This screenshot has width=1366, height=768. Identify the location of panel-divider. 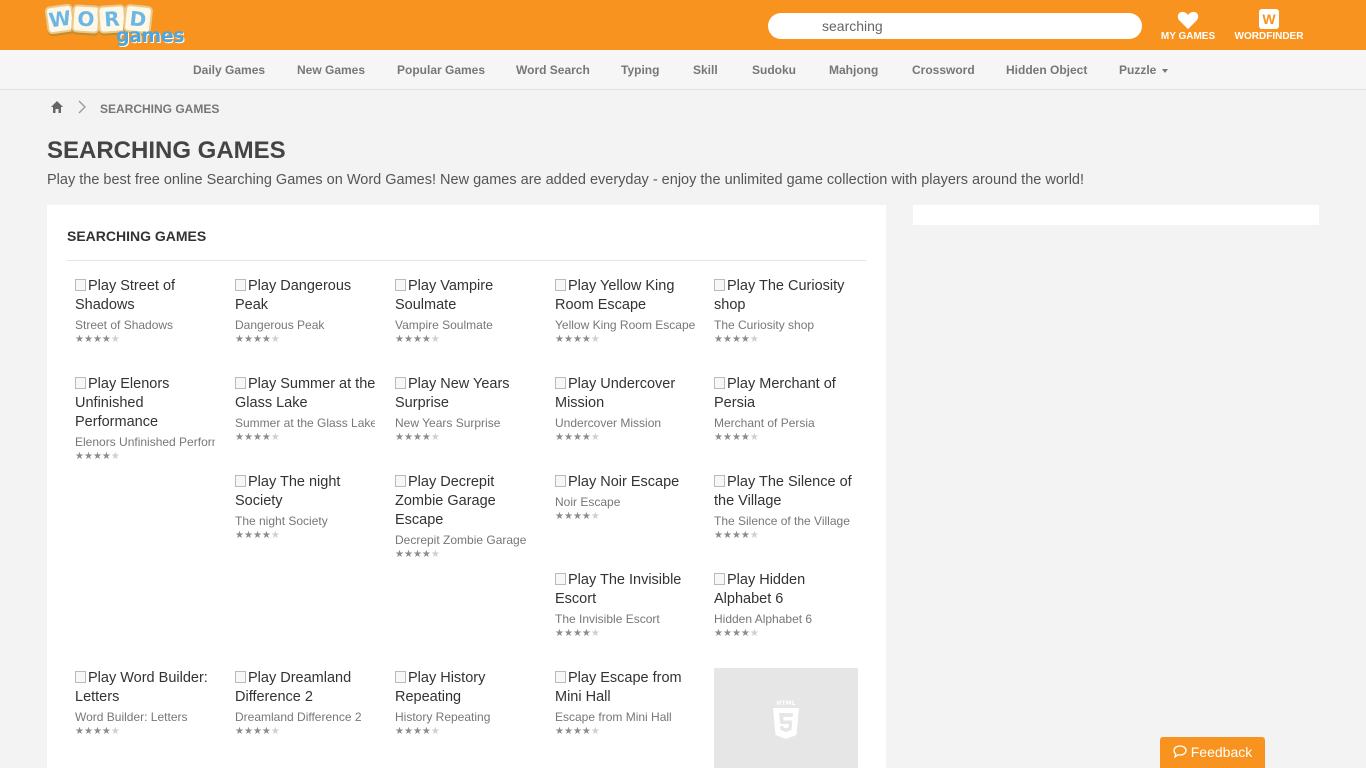
(466, 260).